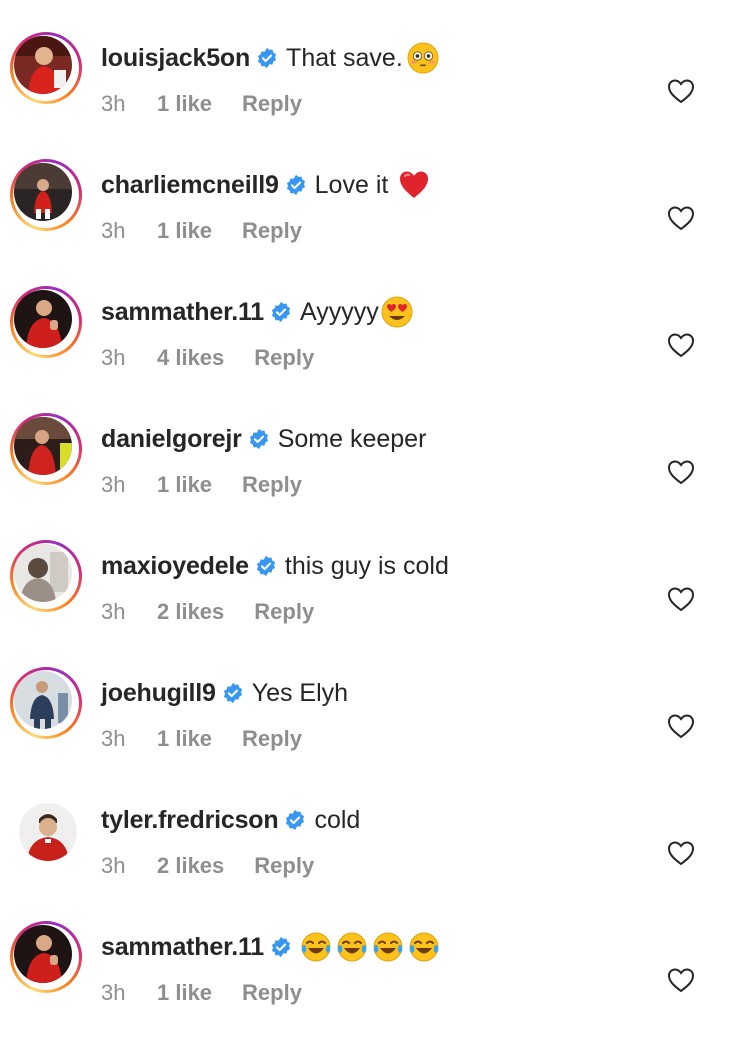  I want to click on flushed-face-emoji-icon, so click(423, 58).